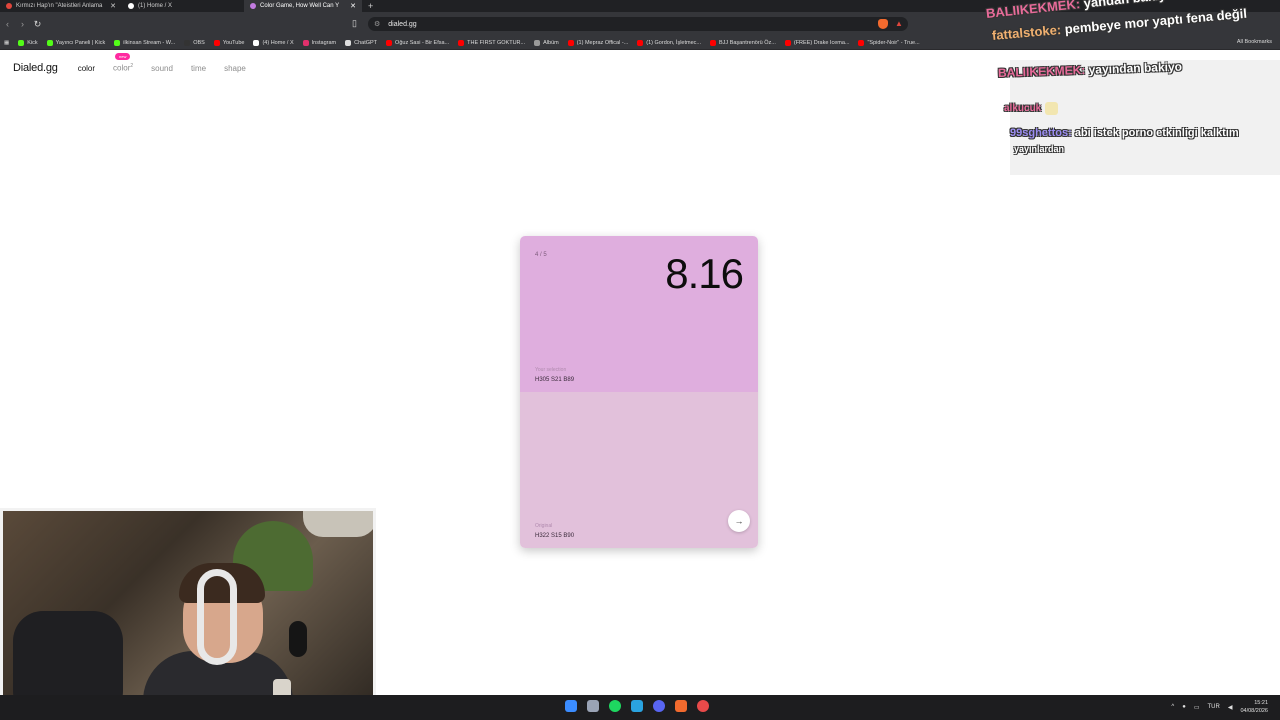 The image size is (1280, 720). I want to click on tab-3-active: Color Game, How Well Can Y ✕, so click(303, 6).